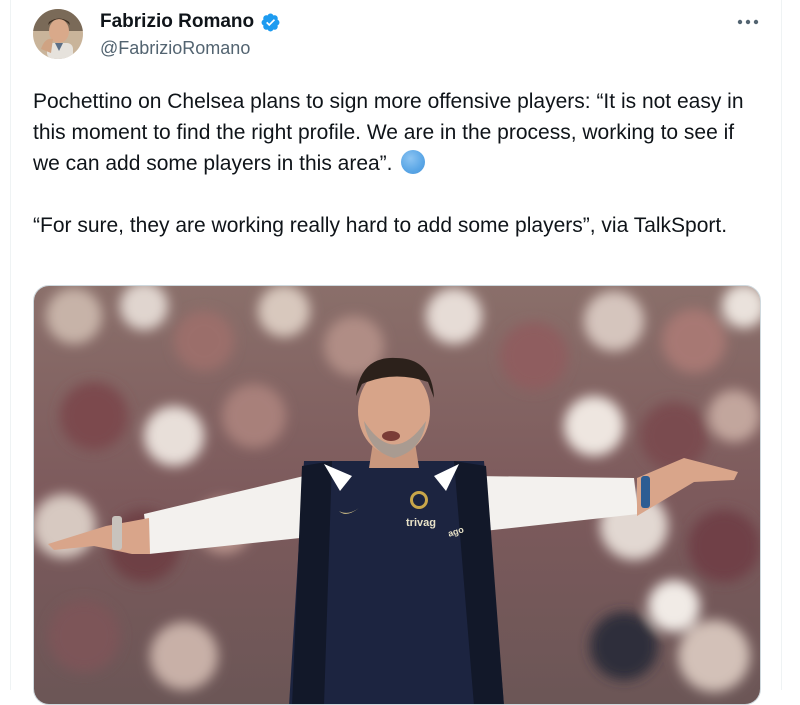  I want to click on more-options-button, so click(748, 21).